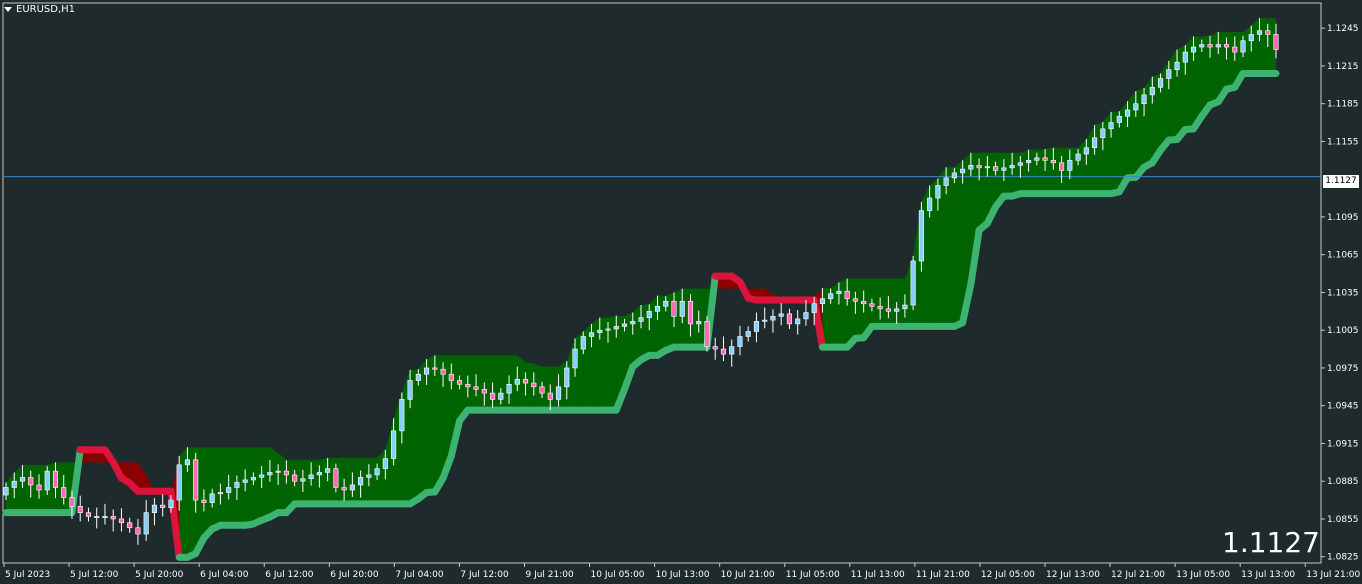  What do you see at coordinates (419, 575) in the screenshot?
I see `x-tick-label: 7 Jul 04:00` at bounding box center [419, 575].